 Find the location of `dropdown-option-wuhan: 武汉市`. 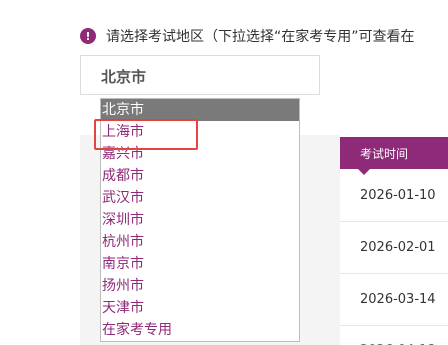

dropdown-option-wuhan: 武汉市 is located at coordinates (200, 198).